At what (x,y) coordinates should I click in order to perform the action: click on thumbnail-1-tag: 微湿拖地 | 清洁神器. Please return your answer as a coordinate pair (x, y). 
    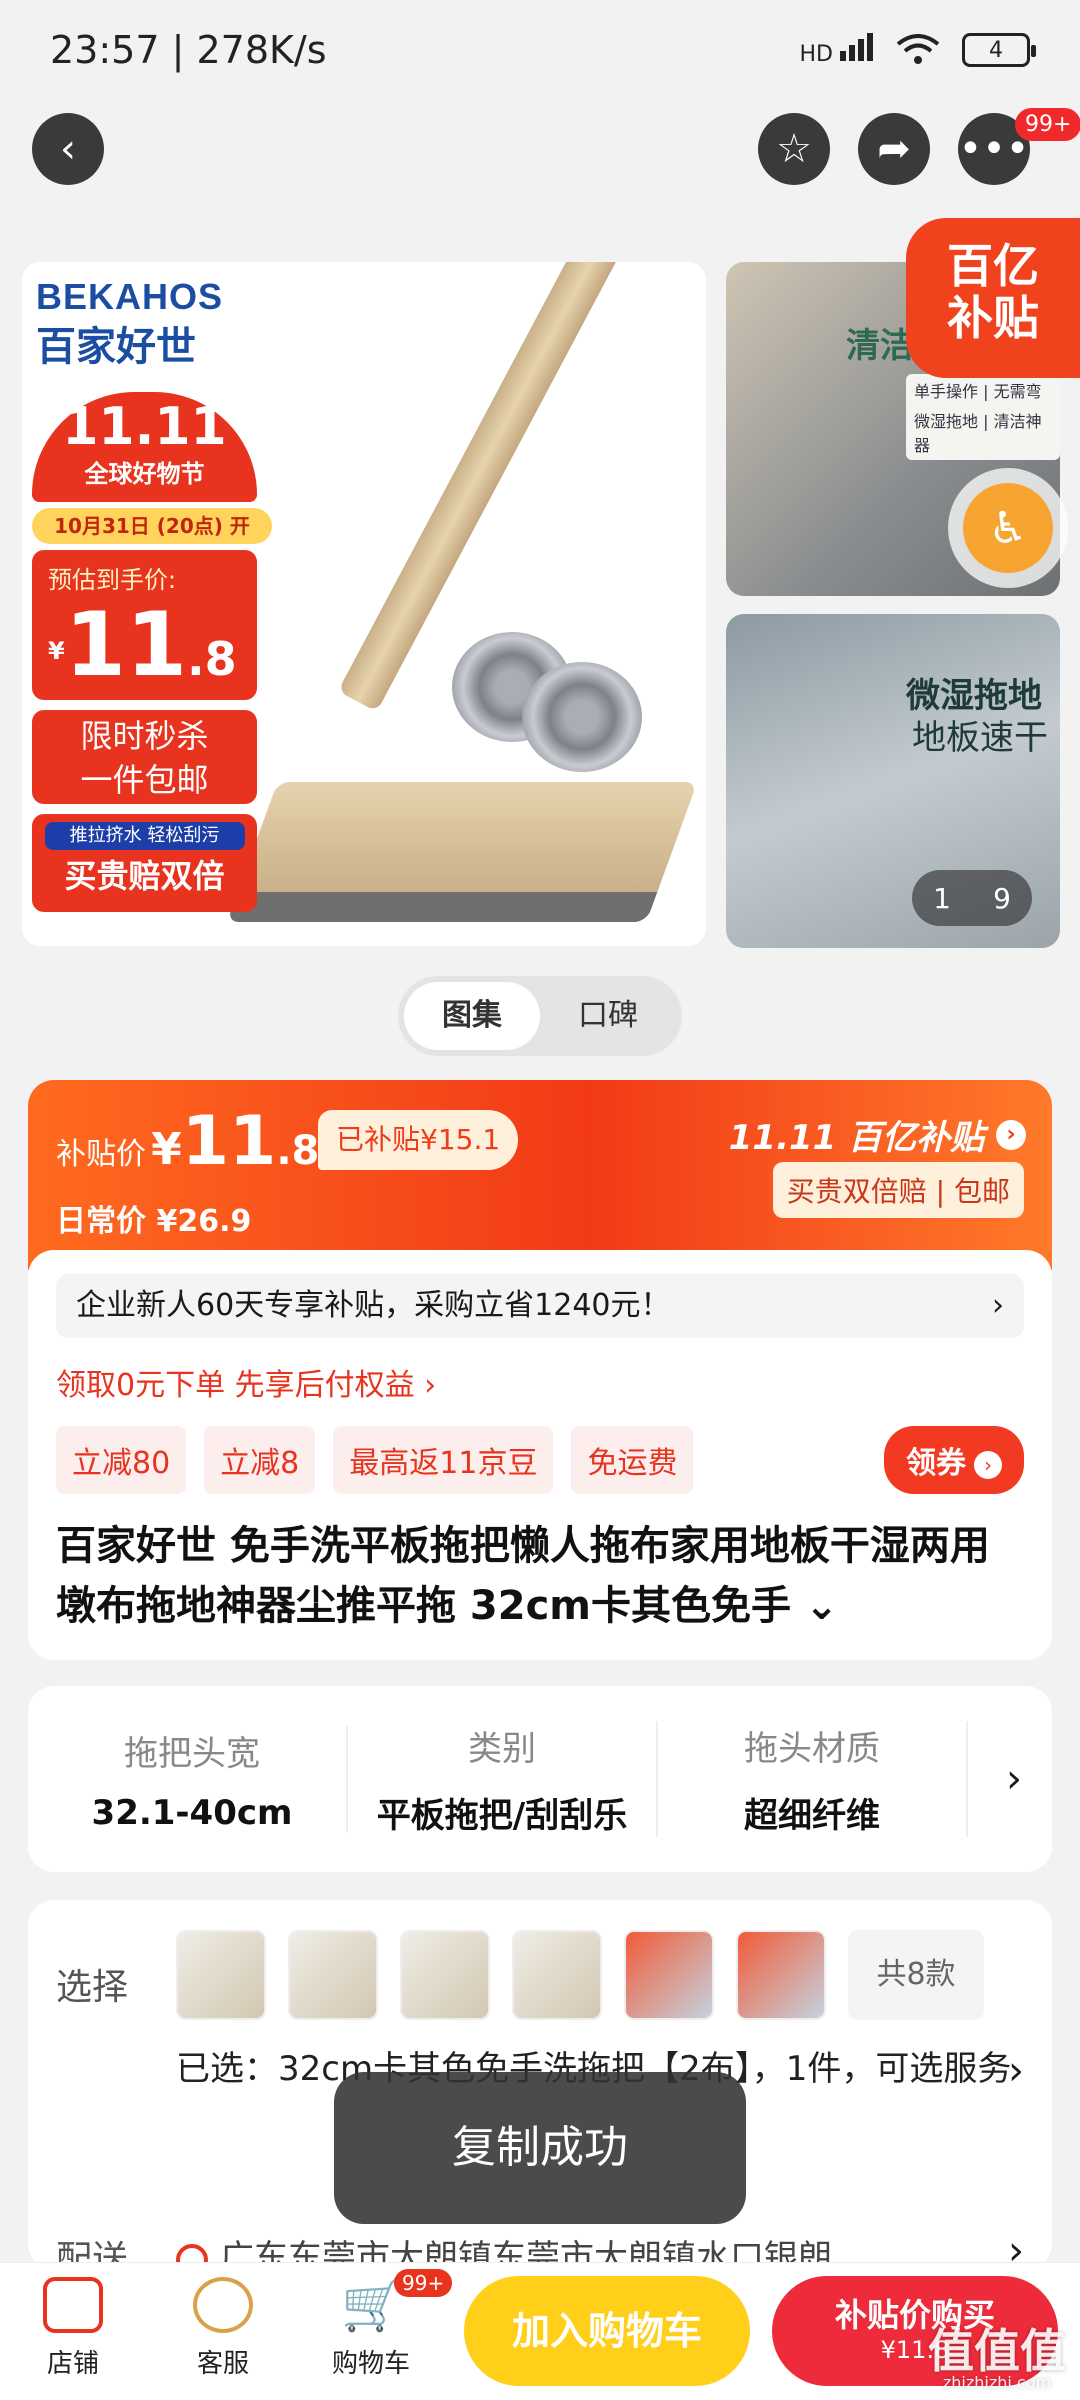
    Looking at the image, I should click on (983, 432).